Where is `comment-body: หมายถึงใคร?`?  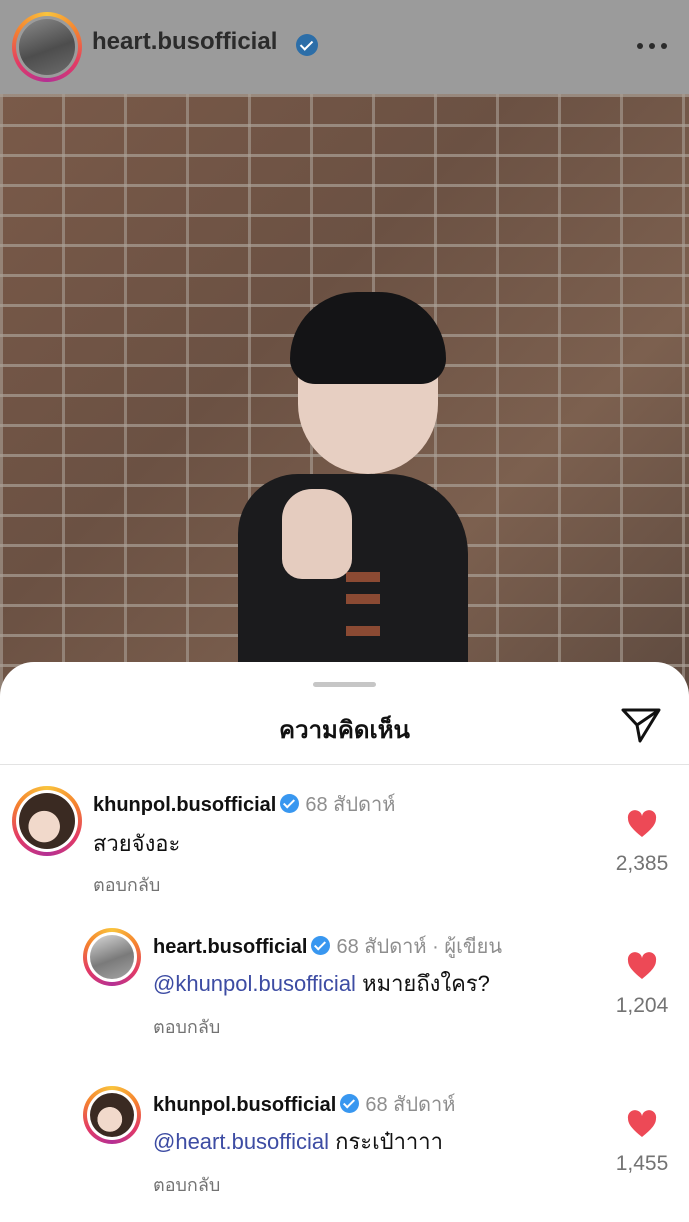
comment-body: หมายถึงใคร? is located at coordinates (422, 983).